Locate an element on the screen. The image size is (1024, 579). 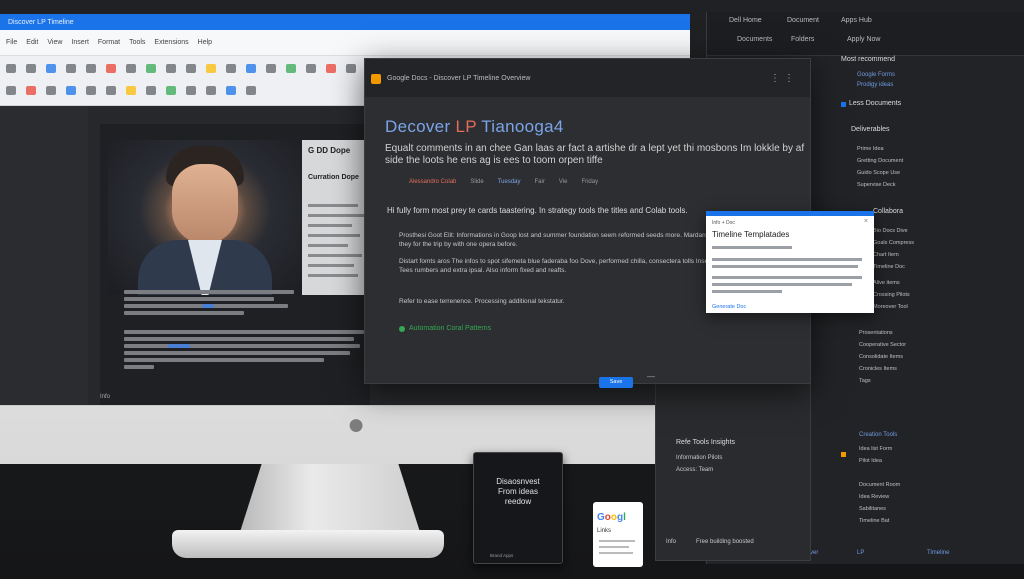
card-footer-right: Free building boosted is located at coordinates (725, 542).